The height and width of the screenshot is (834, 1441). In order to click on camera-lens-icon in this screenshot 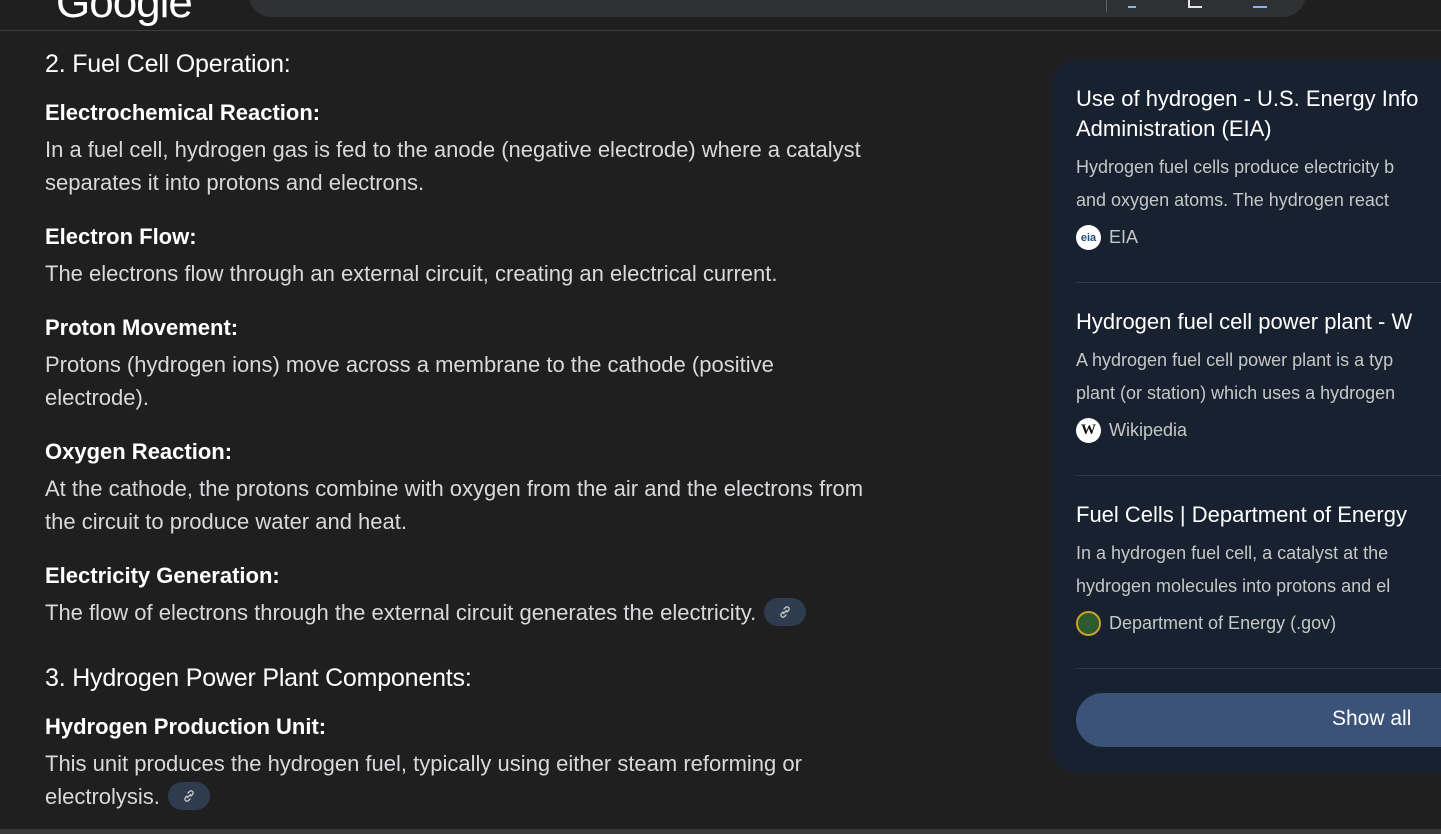, I will do `click(1195, 4)`.